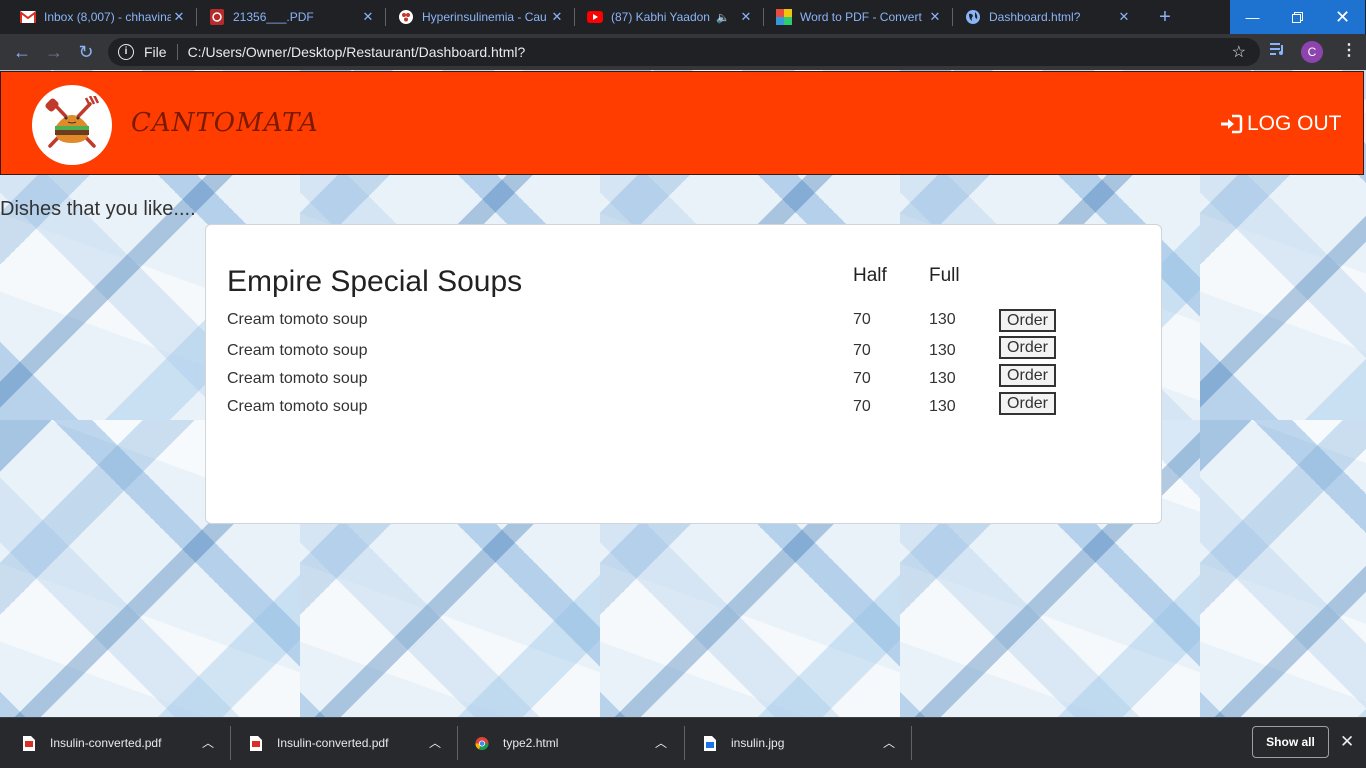  I want to click on url-scheme: File, so click(155, 52).